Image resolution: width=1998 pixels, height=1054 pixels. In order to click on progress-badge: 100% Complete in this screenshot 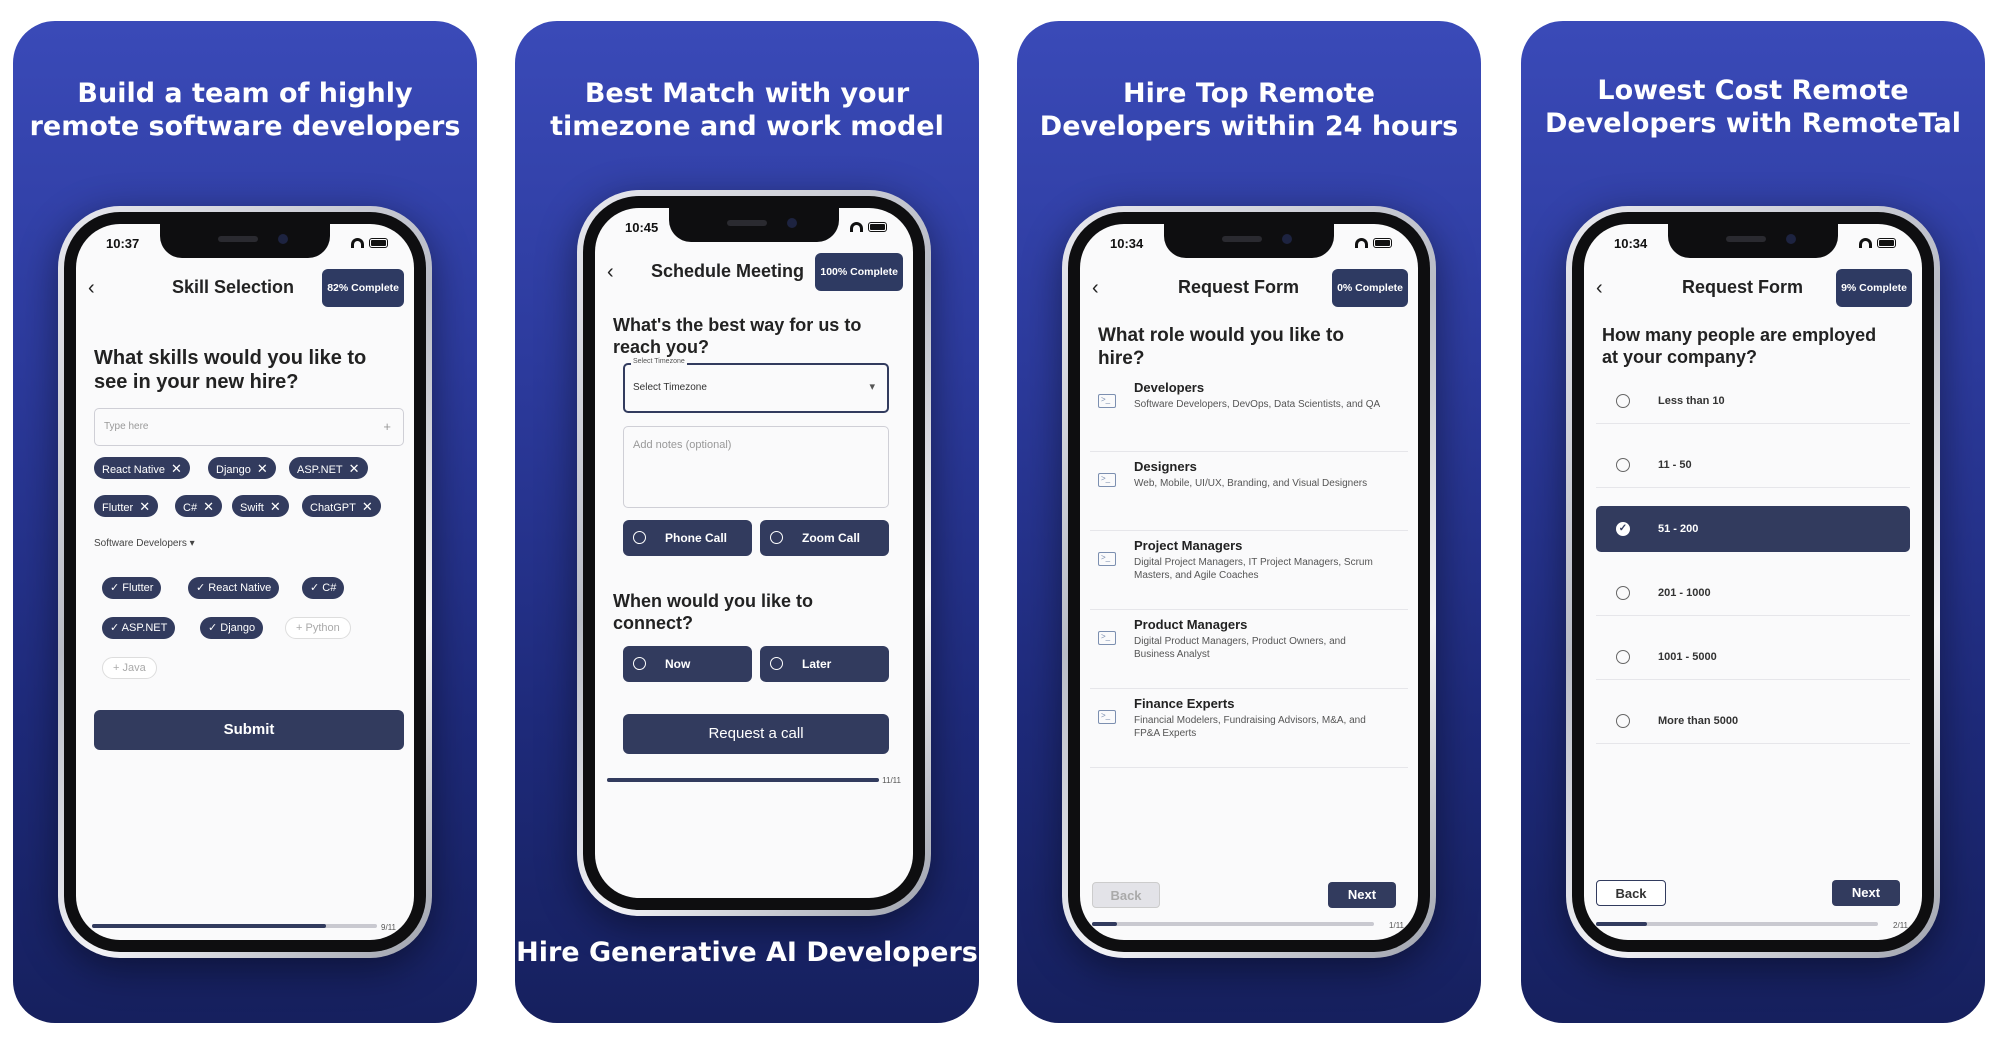, I will do `click(859, 272)`.